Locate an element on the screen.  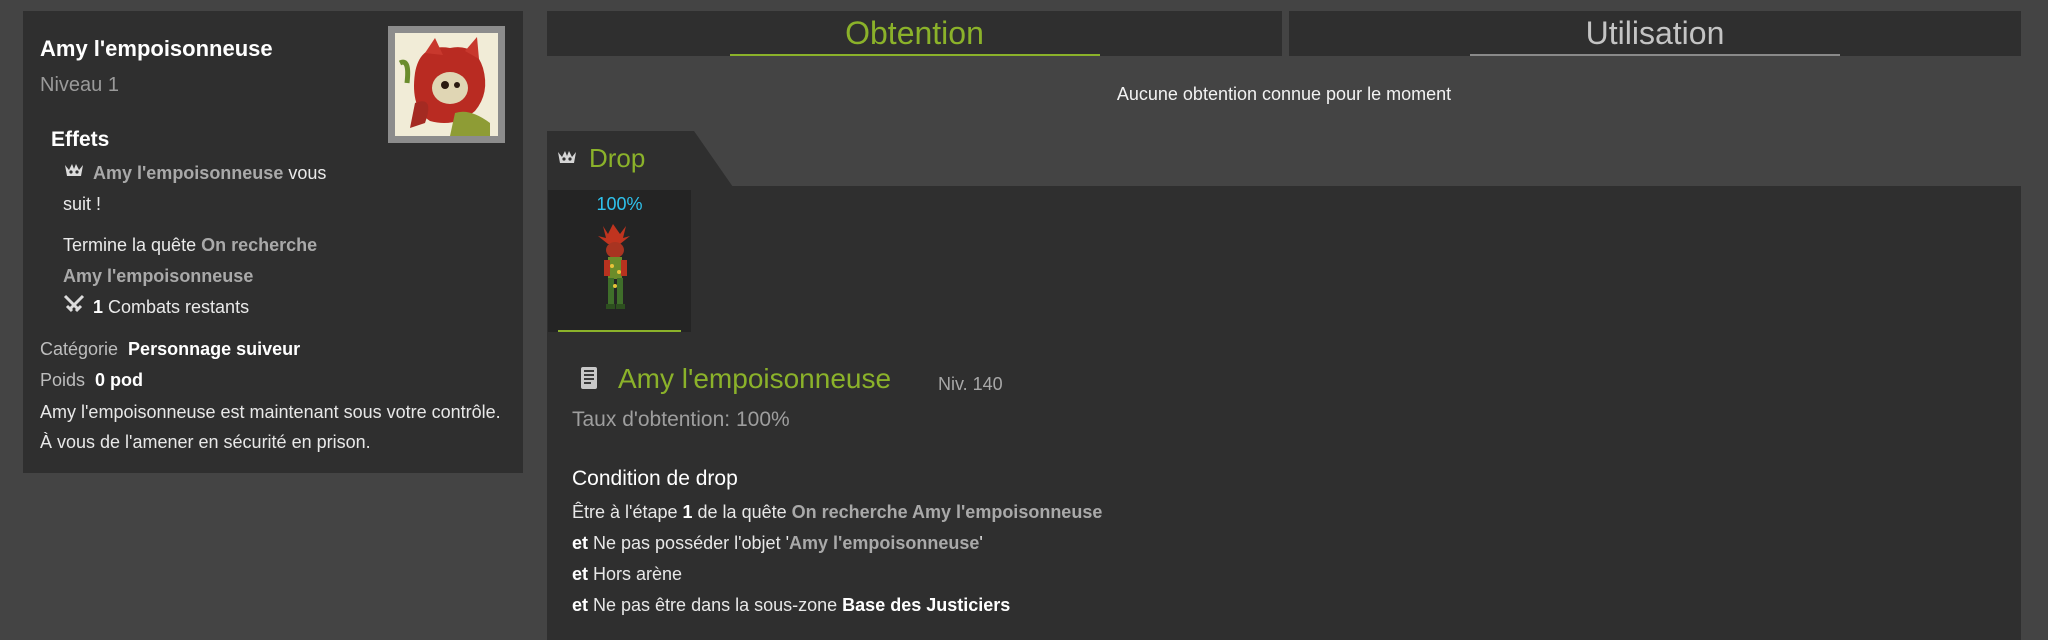
weight-value: 0 pod is located at coordinates (119, 380).